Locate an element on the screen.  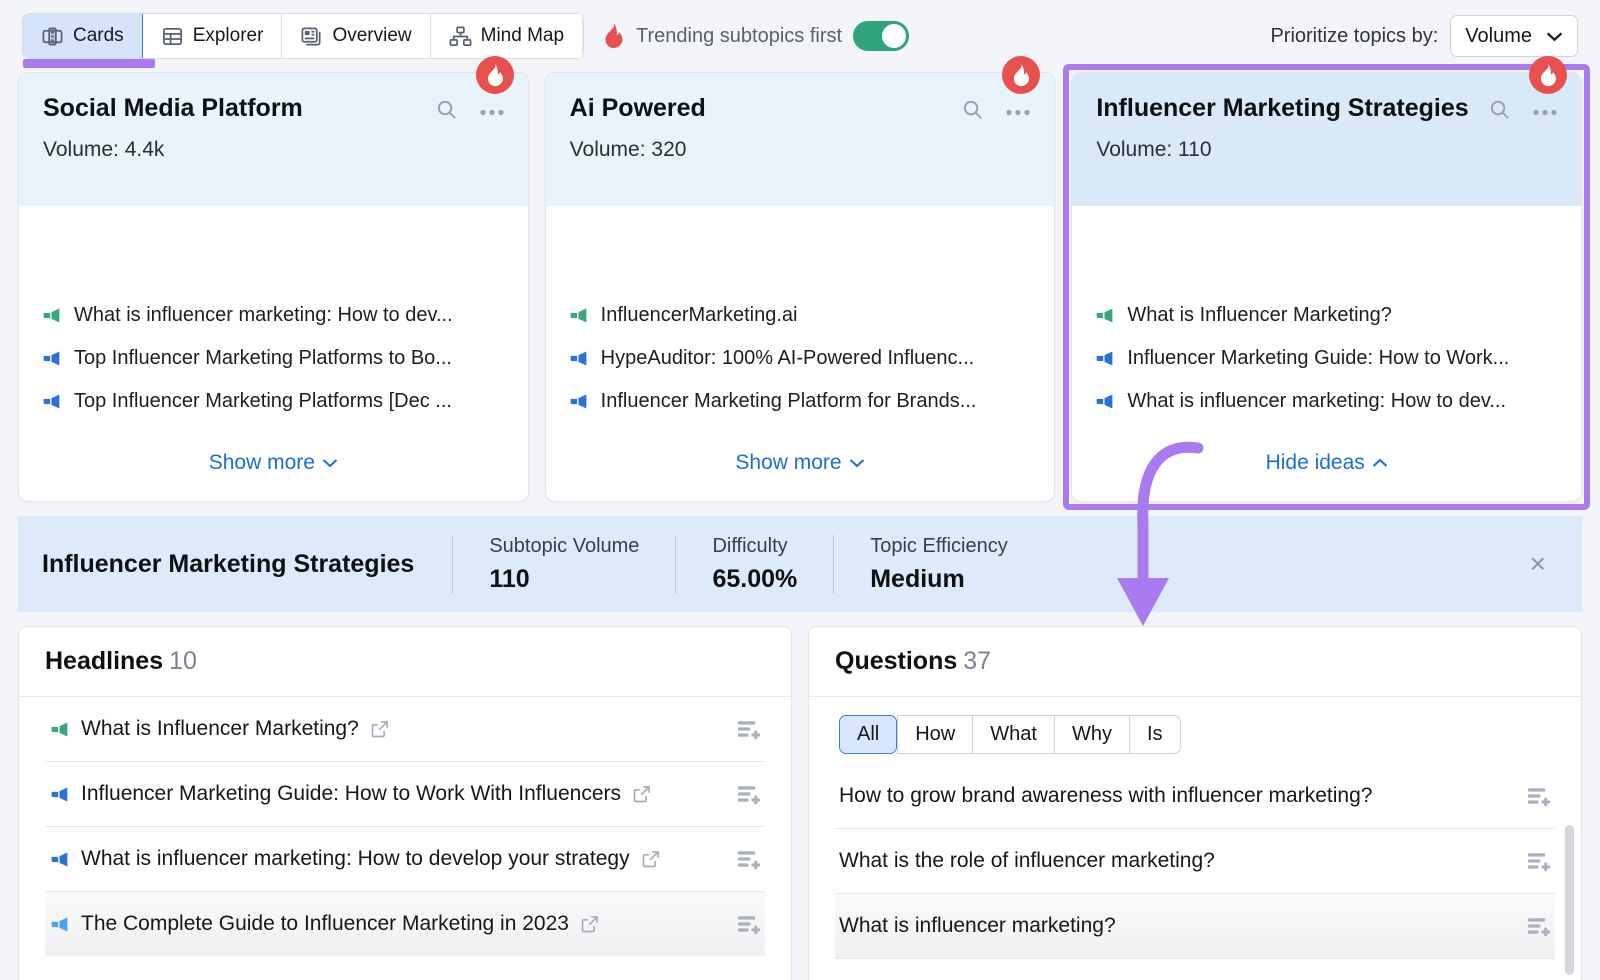
idea-item: What is Influencer Marketing? is located at coordinates (1326, 315).